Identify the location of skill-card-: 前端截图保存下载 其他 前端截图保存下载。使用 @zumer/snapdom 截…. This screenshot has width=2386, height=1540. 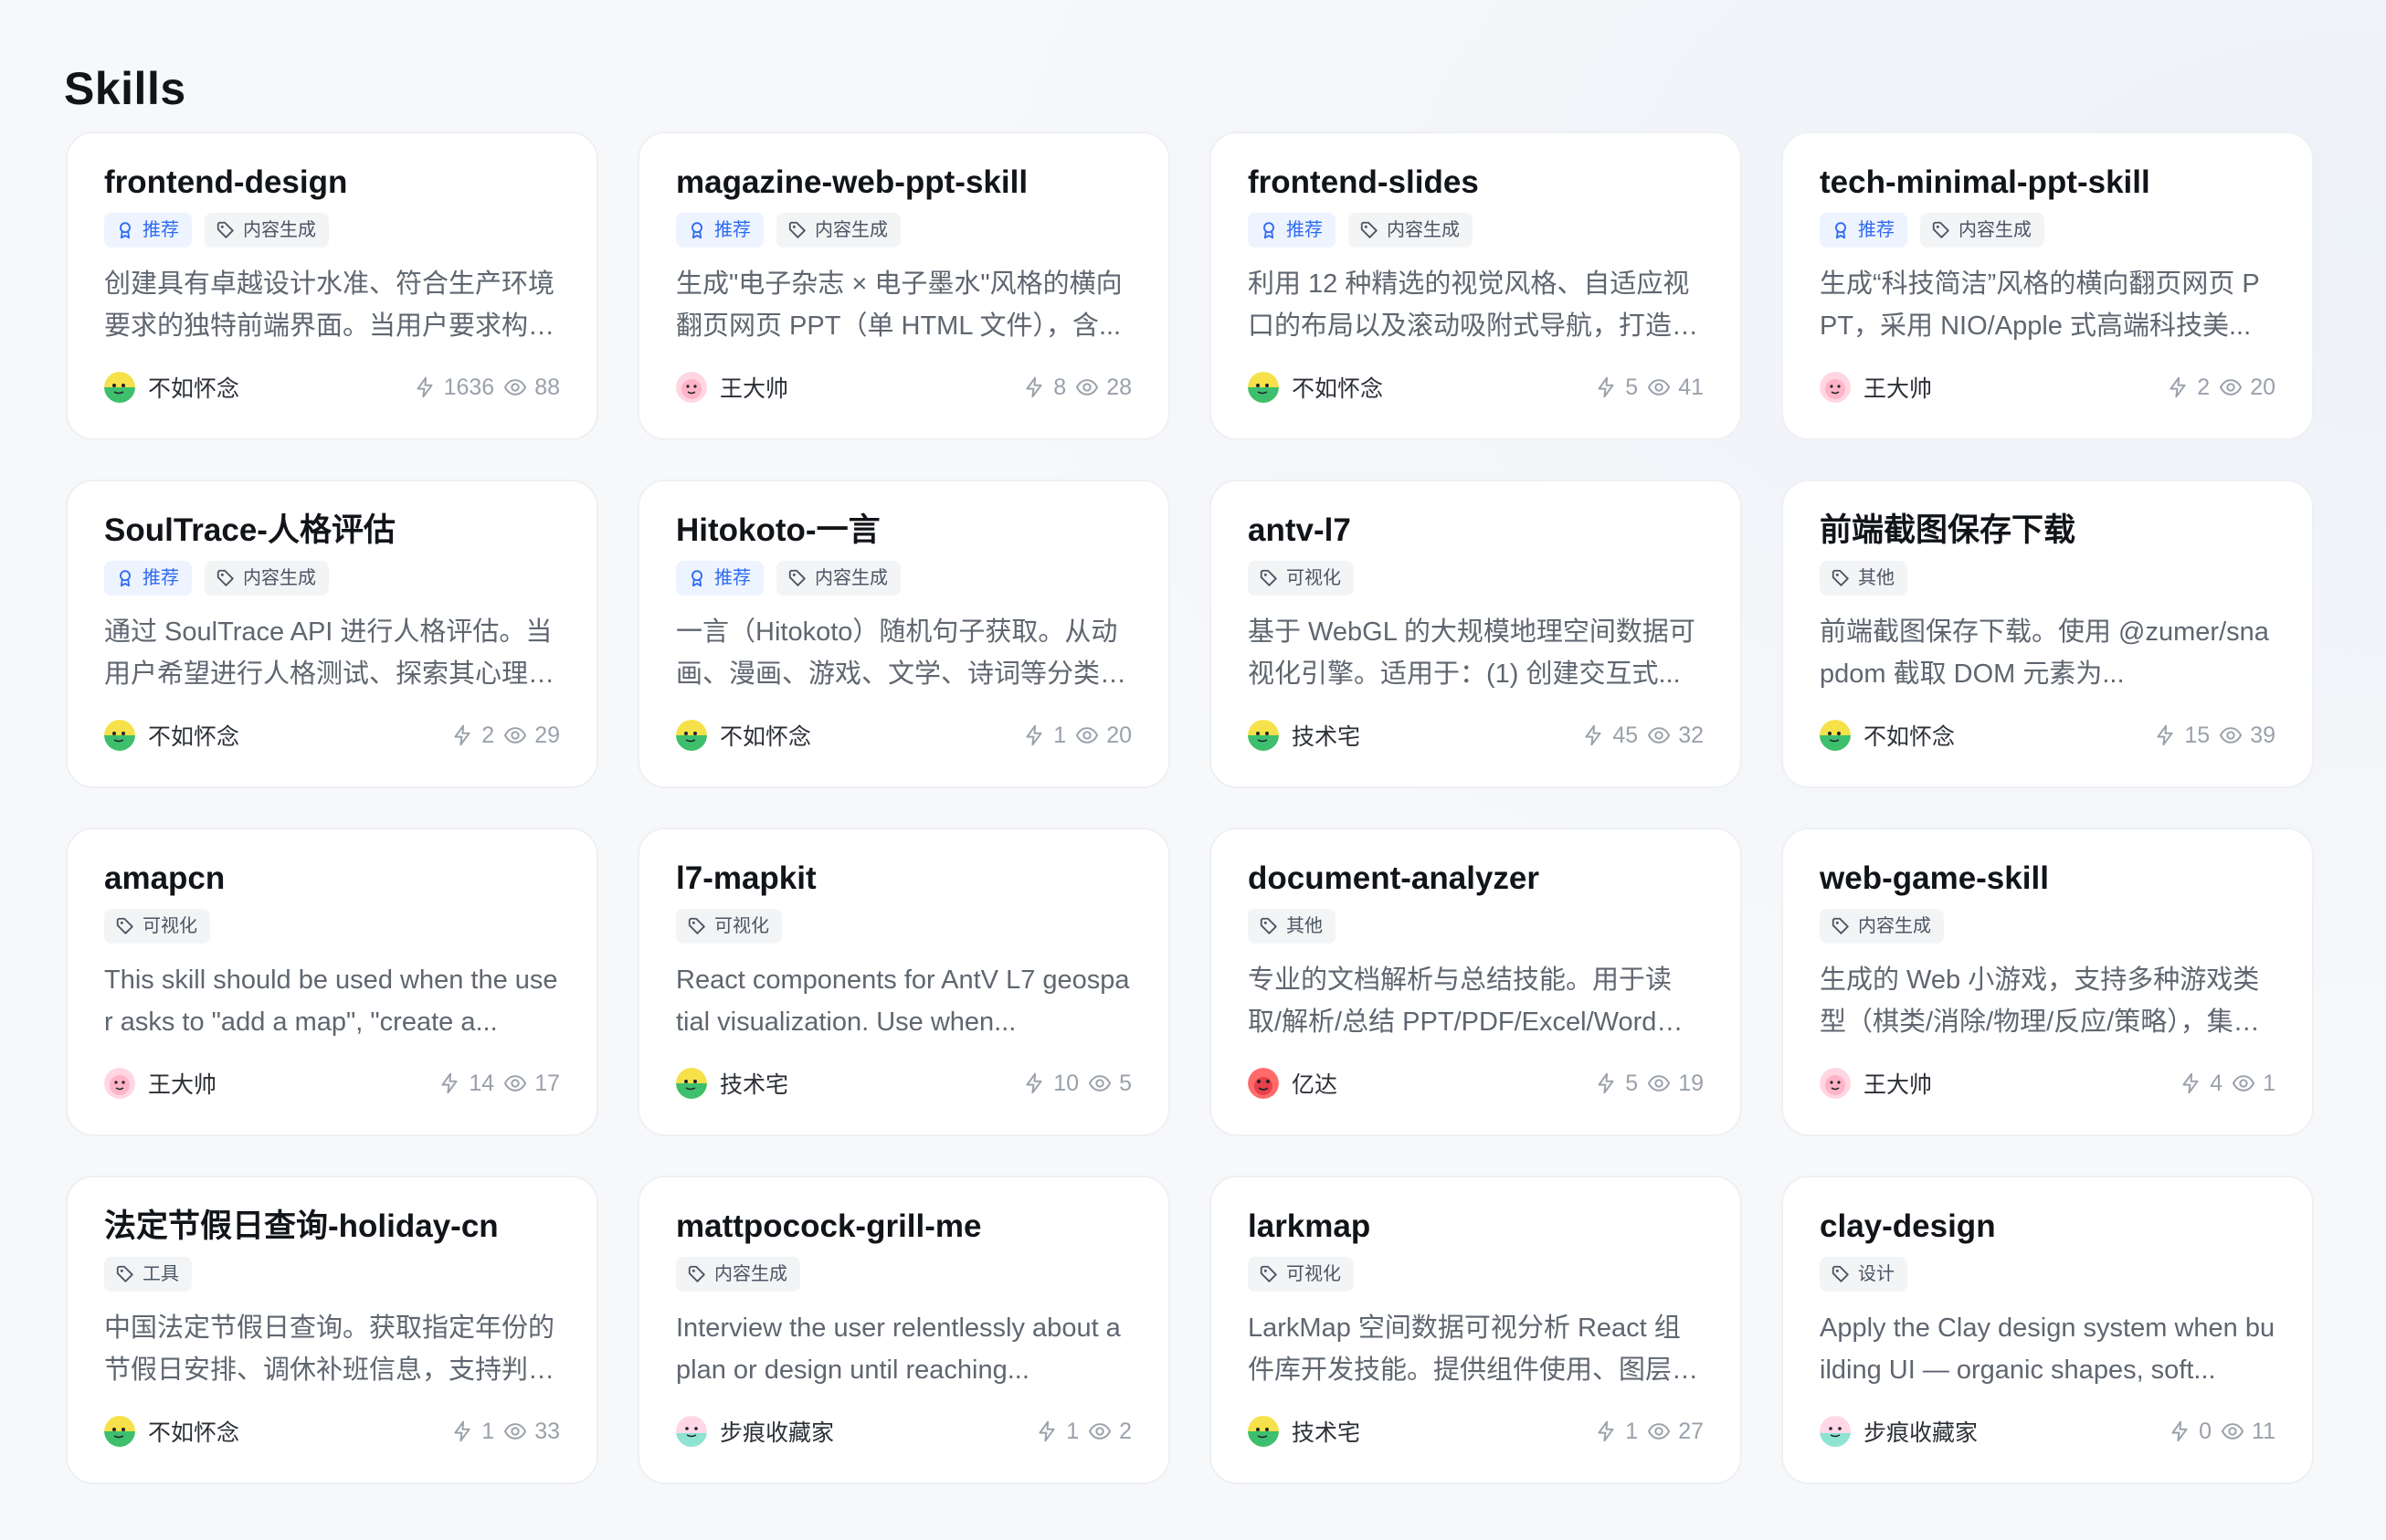
(2048, 634).